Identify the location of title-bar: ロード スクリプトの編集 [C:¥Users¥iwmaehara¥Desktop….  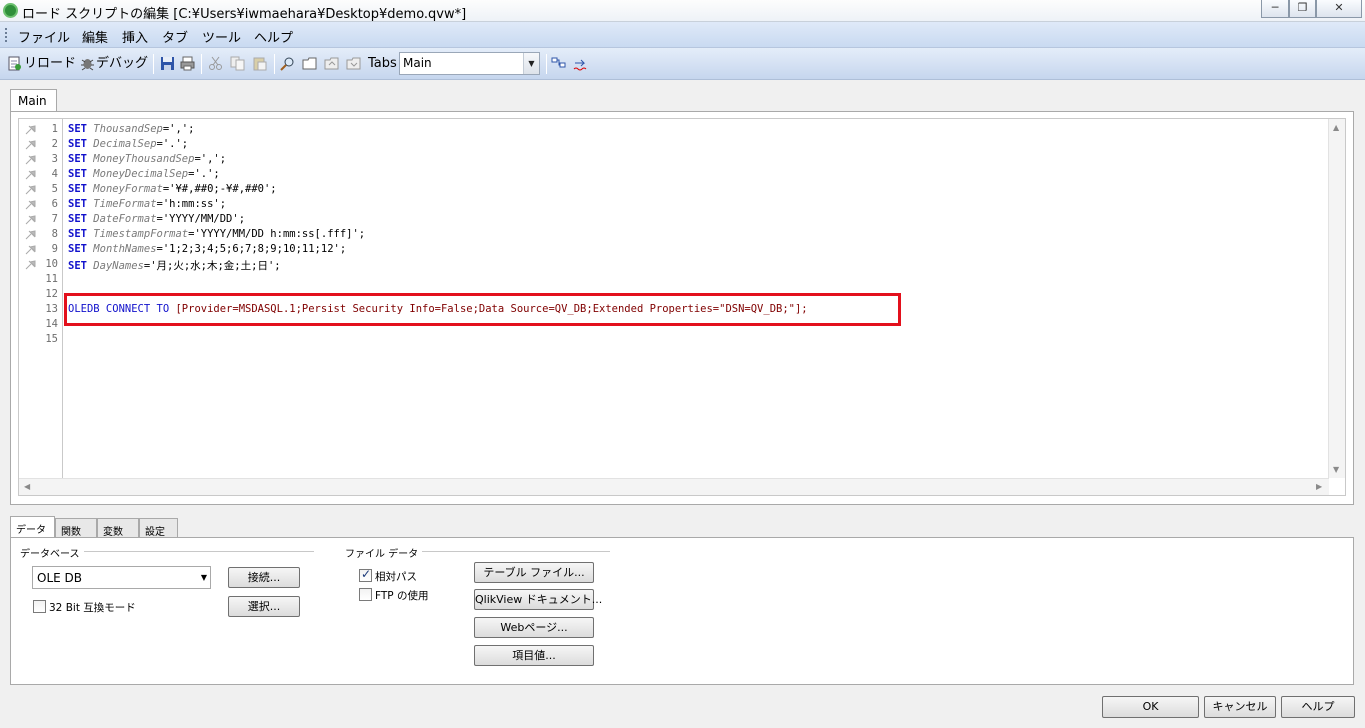
(682, 11).